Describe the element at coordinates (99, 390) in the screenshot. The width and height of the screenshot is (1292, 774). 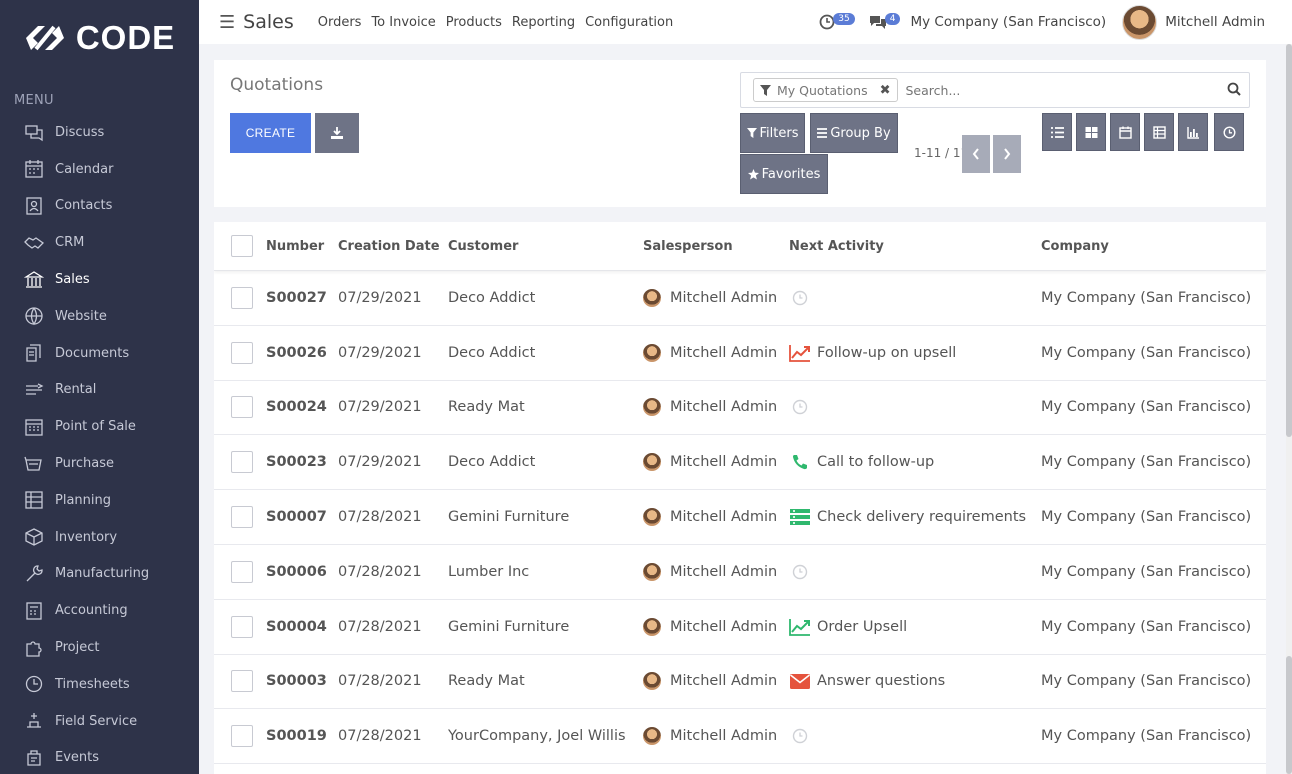
I see `sidebar-item-rental: Rental` at that location.